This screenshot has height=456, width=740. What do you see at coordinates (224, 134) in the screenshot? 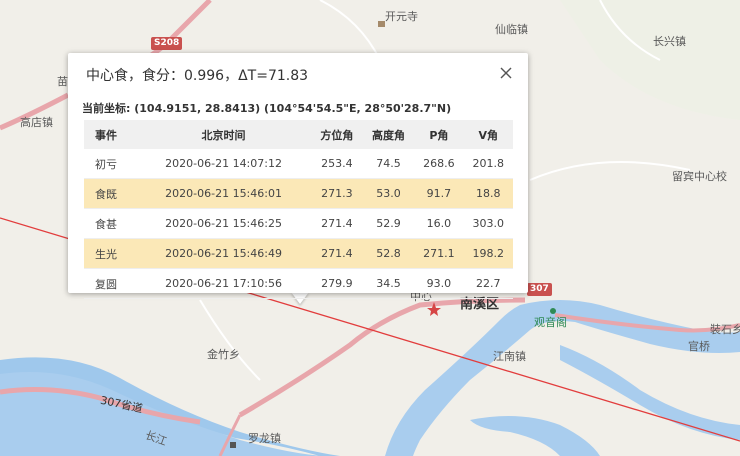
I see `column-header-time: 北京时间` at bounding box center [224, 134].